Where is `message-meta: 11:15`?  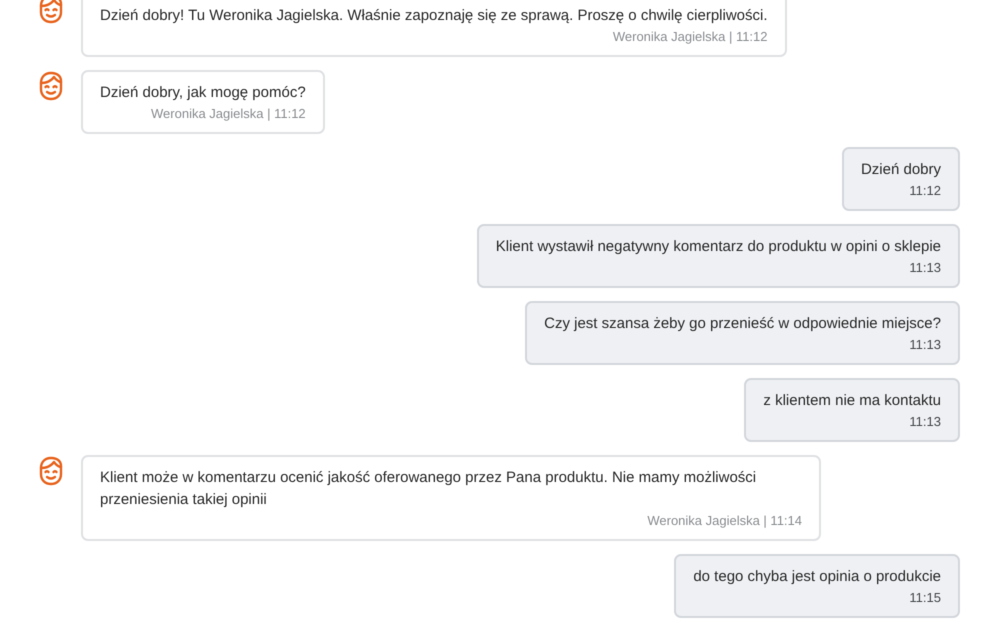 message-meta: 11:15 is located at coordinates (924, 598).